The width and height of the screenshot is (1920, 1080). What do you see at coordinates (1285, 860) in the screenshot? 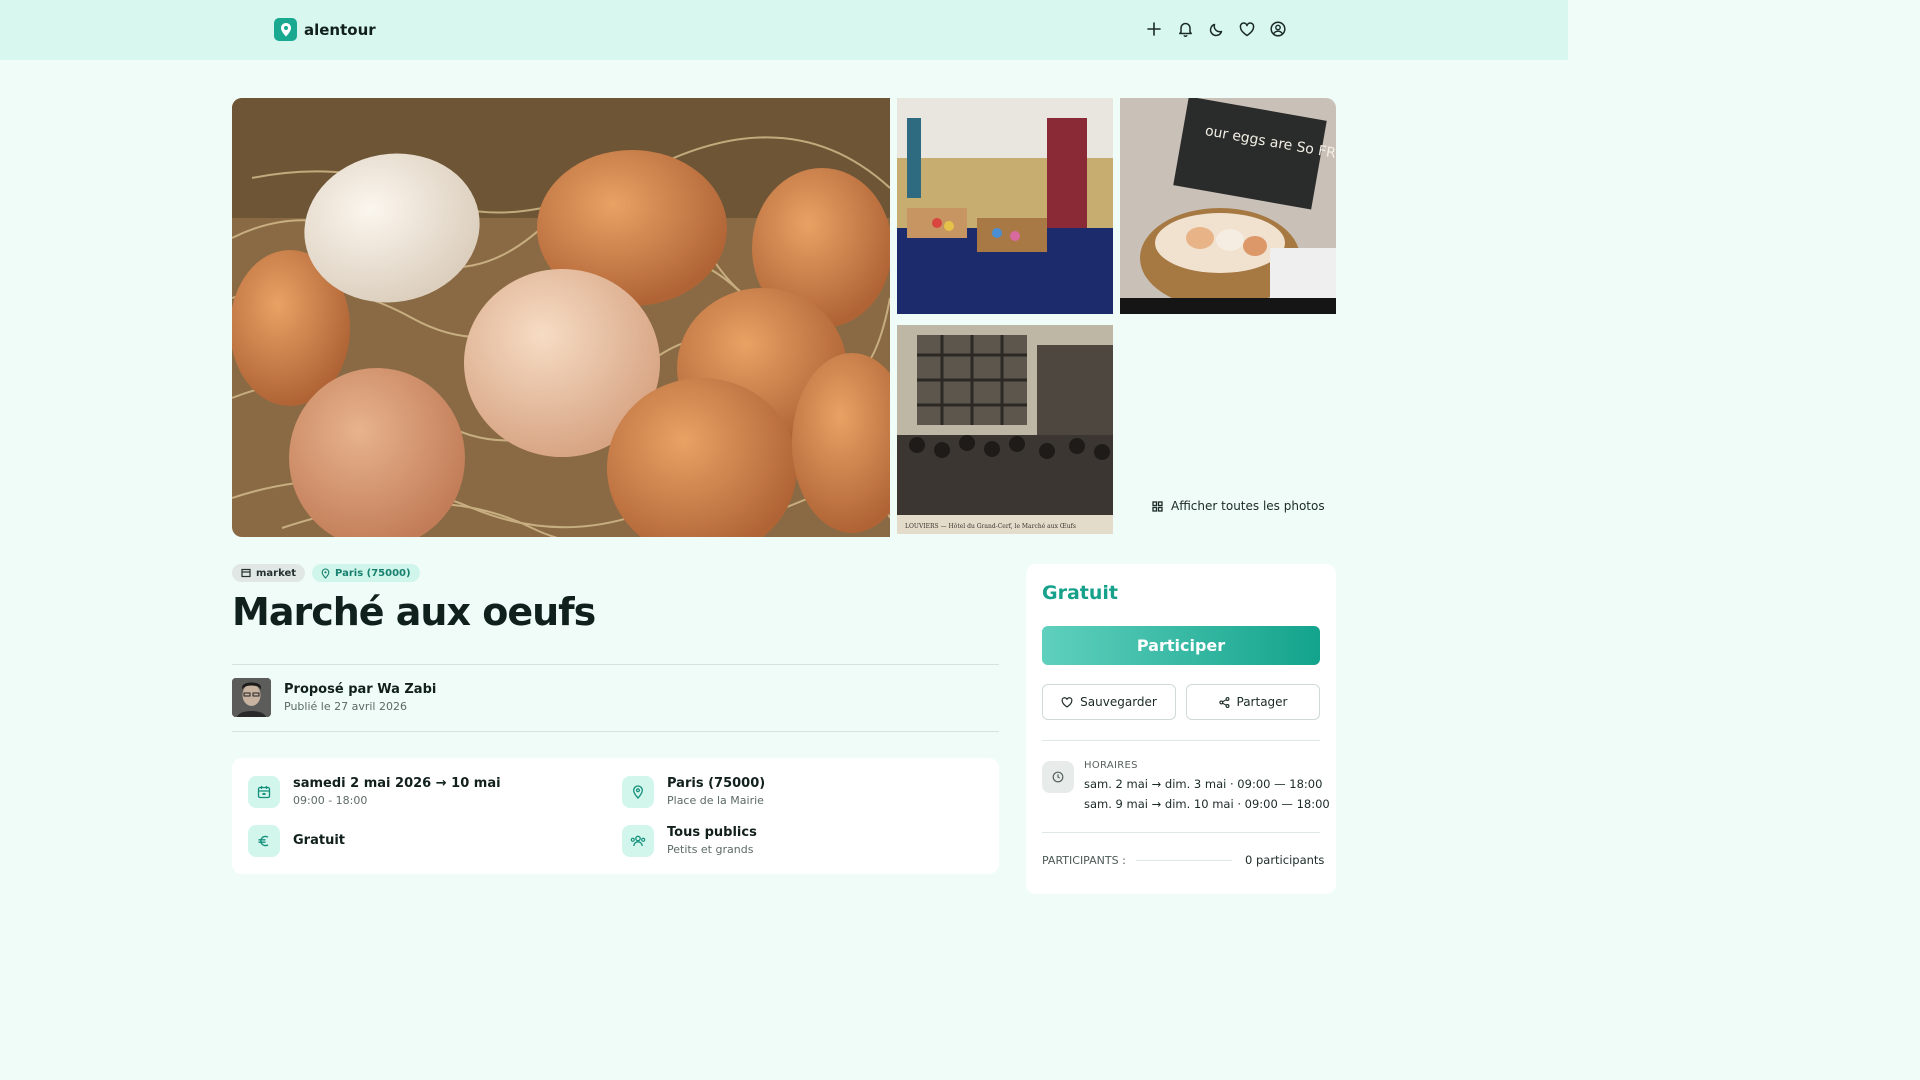
I see `participants-count: 0 participants` at bounding box center [1285, 860].